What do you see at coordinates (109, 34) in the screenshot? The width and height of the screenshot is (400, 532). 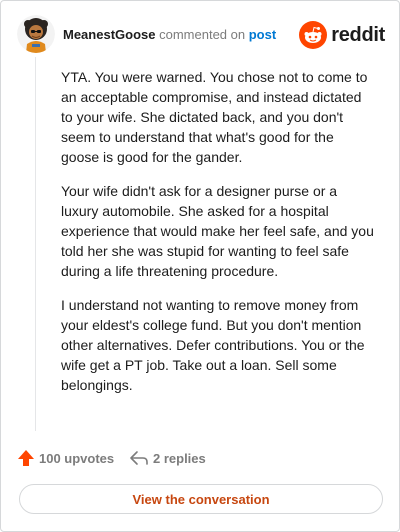 I see `username-link: MeanestGoose` at bounding box center [109, 34].